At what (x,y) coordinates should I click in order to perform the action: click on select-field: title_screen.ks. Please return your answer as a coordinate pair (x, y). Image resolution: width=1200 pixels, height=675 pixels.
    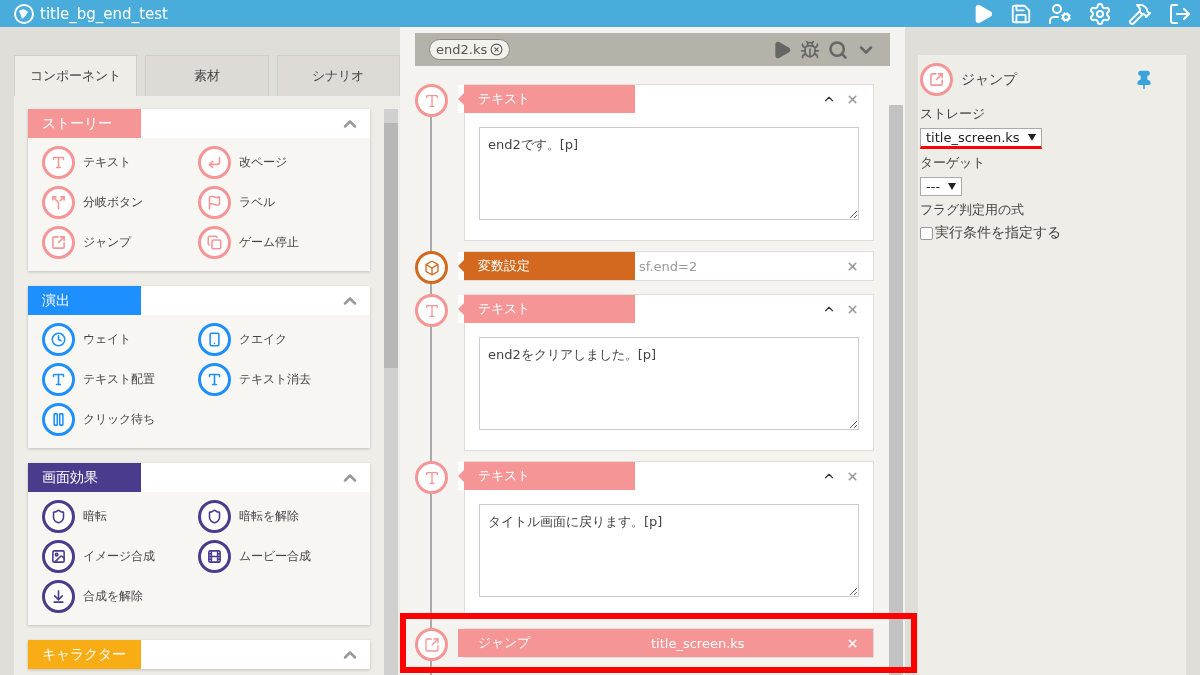
    Looking at the image, I should click on (981, 138).